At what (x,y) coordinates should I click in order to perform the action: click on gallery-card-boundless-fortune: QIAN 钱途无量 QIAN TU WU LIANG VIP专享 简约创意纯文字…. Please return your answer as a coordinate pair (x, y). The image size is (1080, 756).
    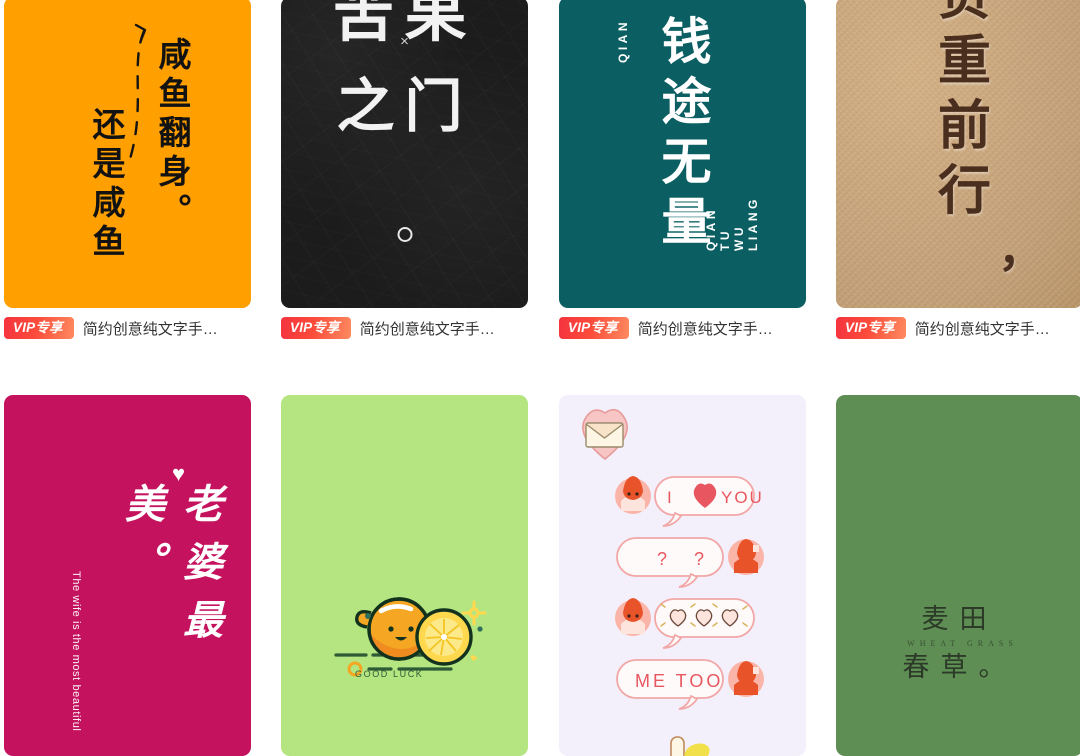
    Looking at the image, I should click on (682, 171).